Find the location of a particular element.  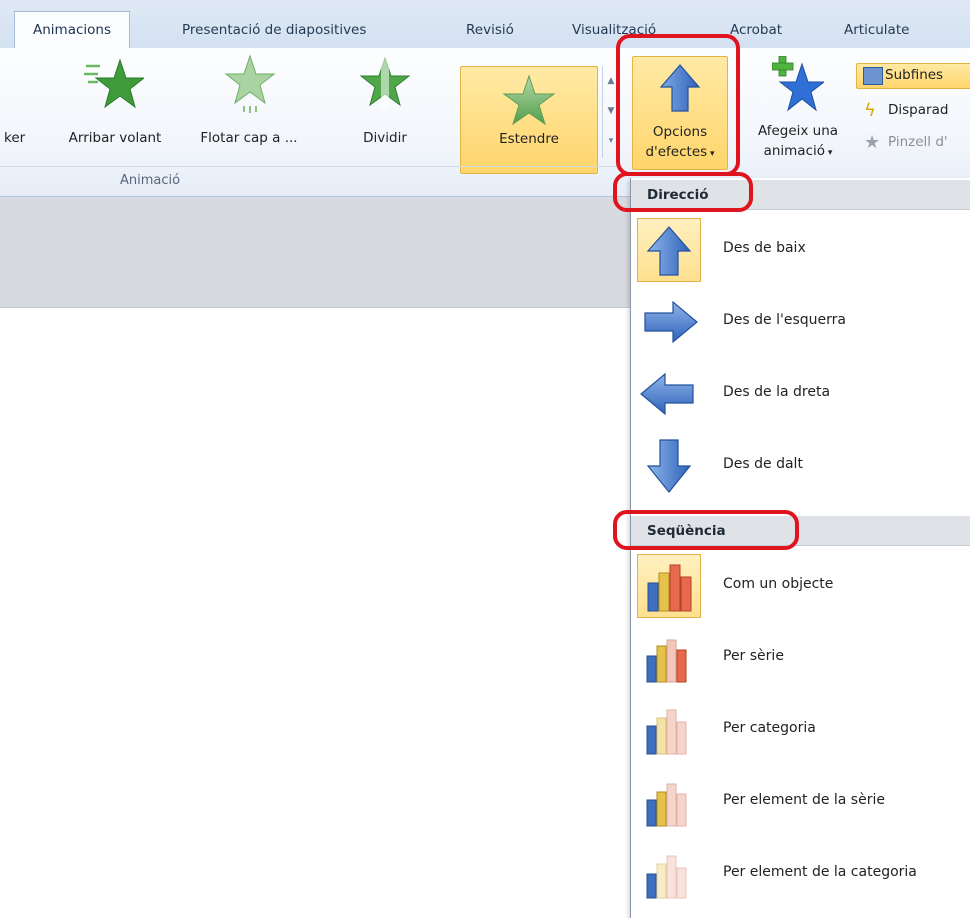

animation-pane-label: Subfines is located at coordinates (914, 75).